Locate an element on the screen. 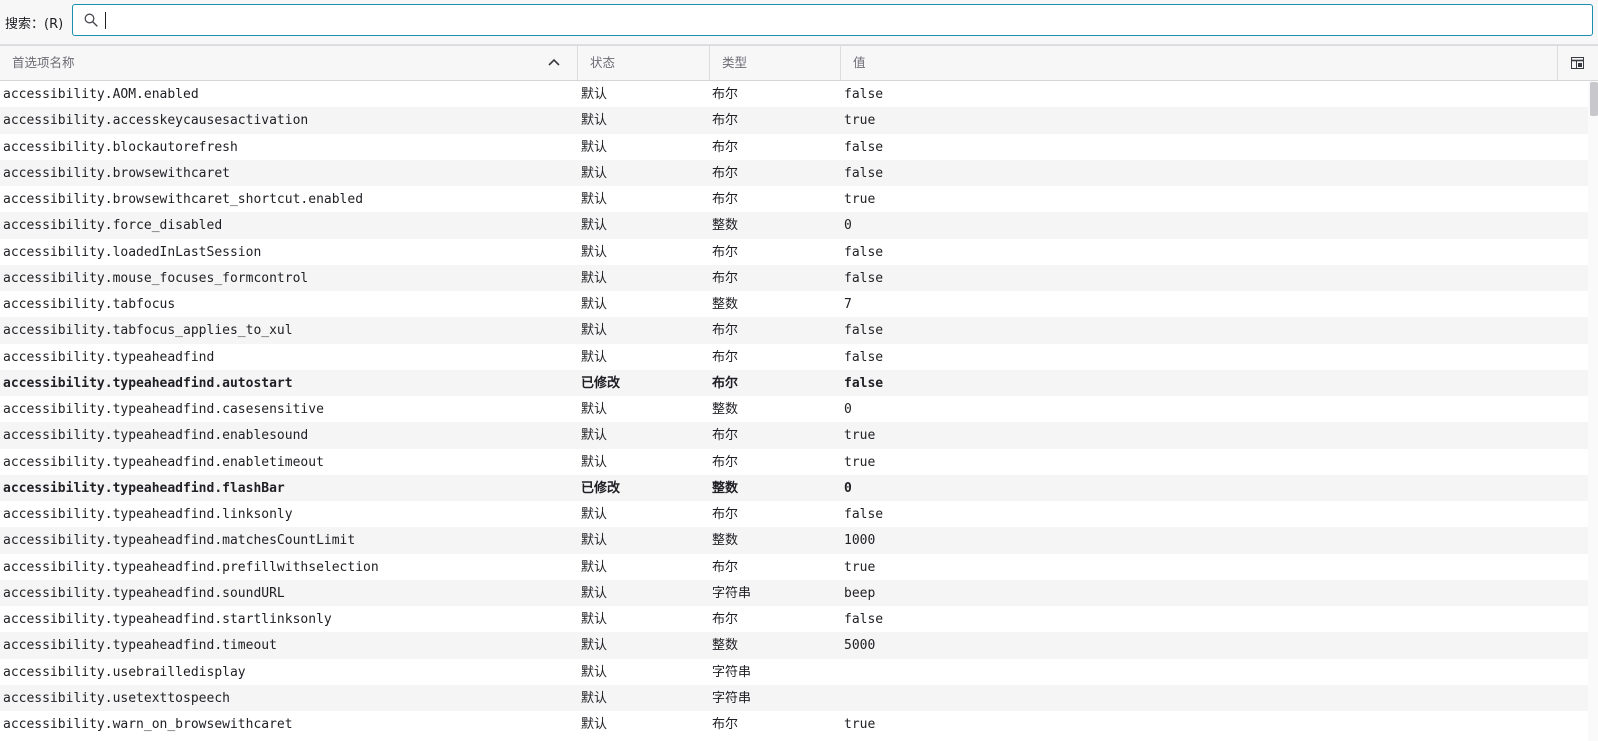 The height and width of the screenshot is (741, 1598). table-row: accessibility.tabfocus 默认 整数 7 is located at coordinates (794, 304).